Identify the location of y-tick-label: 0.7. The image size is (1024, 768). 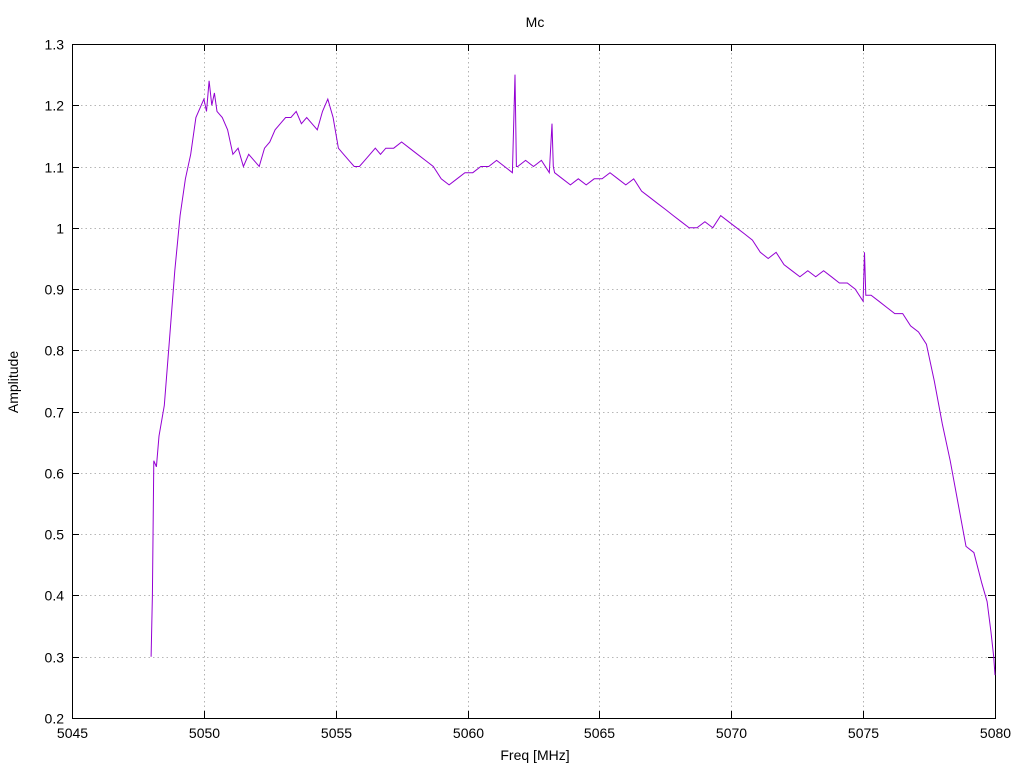
(55, 413).